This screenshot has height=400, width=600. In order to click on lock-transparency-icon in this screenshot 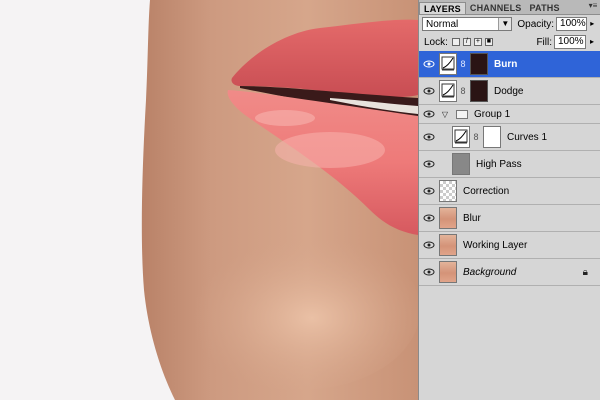, I will do `click(455, 42)`.